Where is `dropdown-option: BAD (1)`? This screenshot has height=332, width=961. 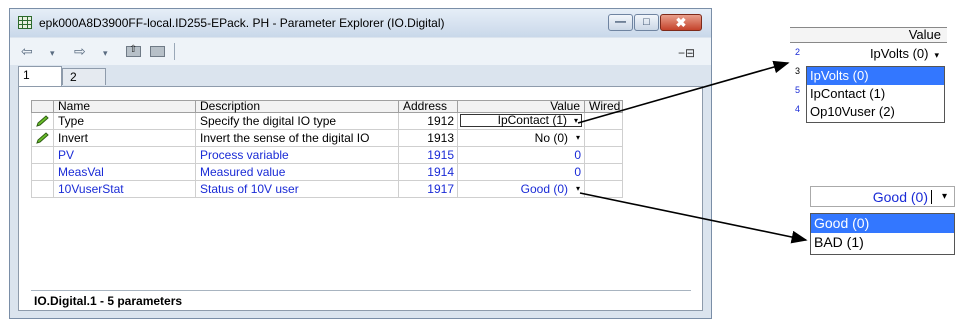
dropdown-option: BAD (1) is located at coordinates (882, 242).